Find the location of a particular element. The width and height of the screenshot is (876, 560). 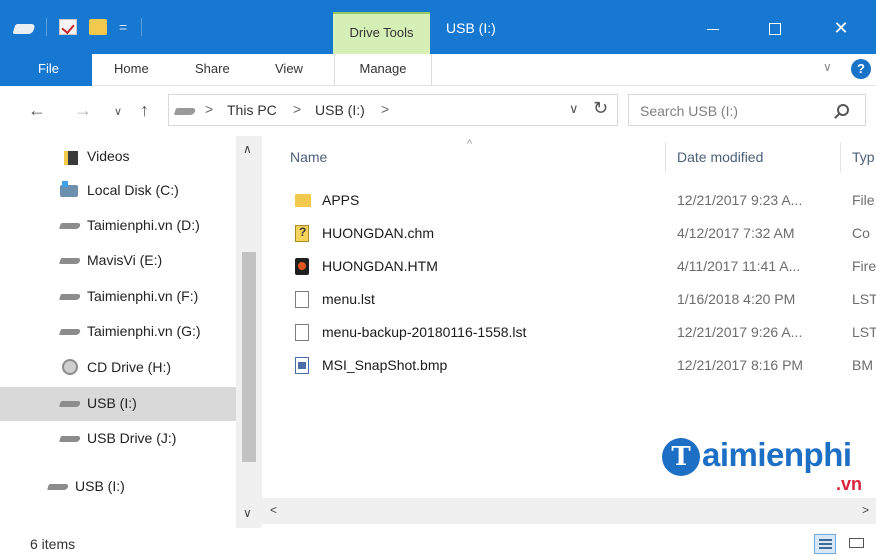

file-name: MSI_SnapShot.bmp is located at coordinates (385, 365).